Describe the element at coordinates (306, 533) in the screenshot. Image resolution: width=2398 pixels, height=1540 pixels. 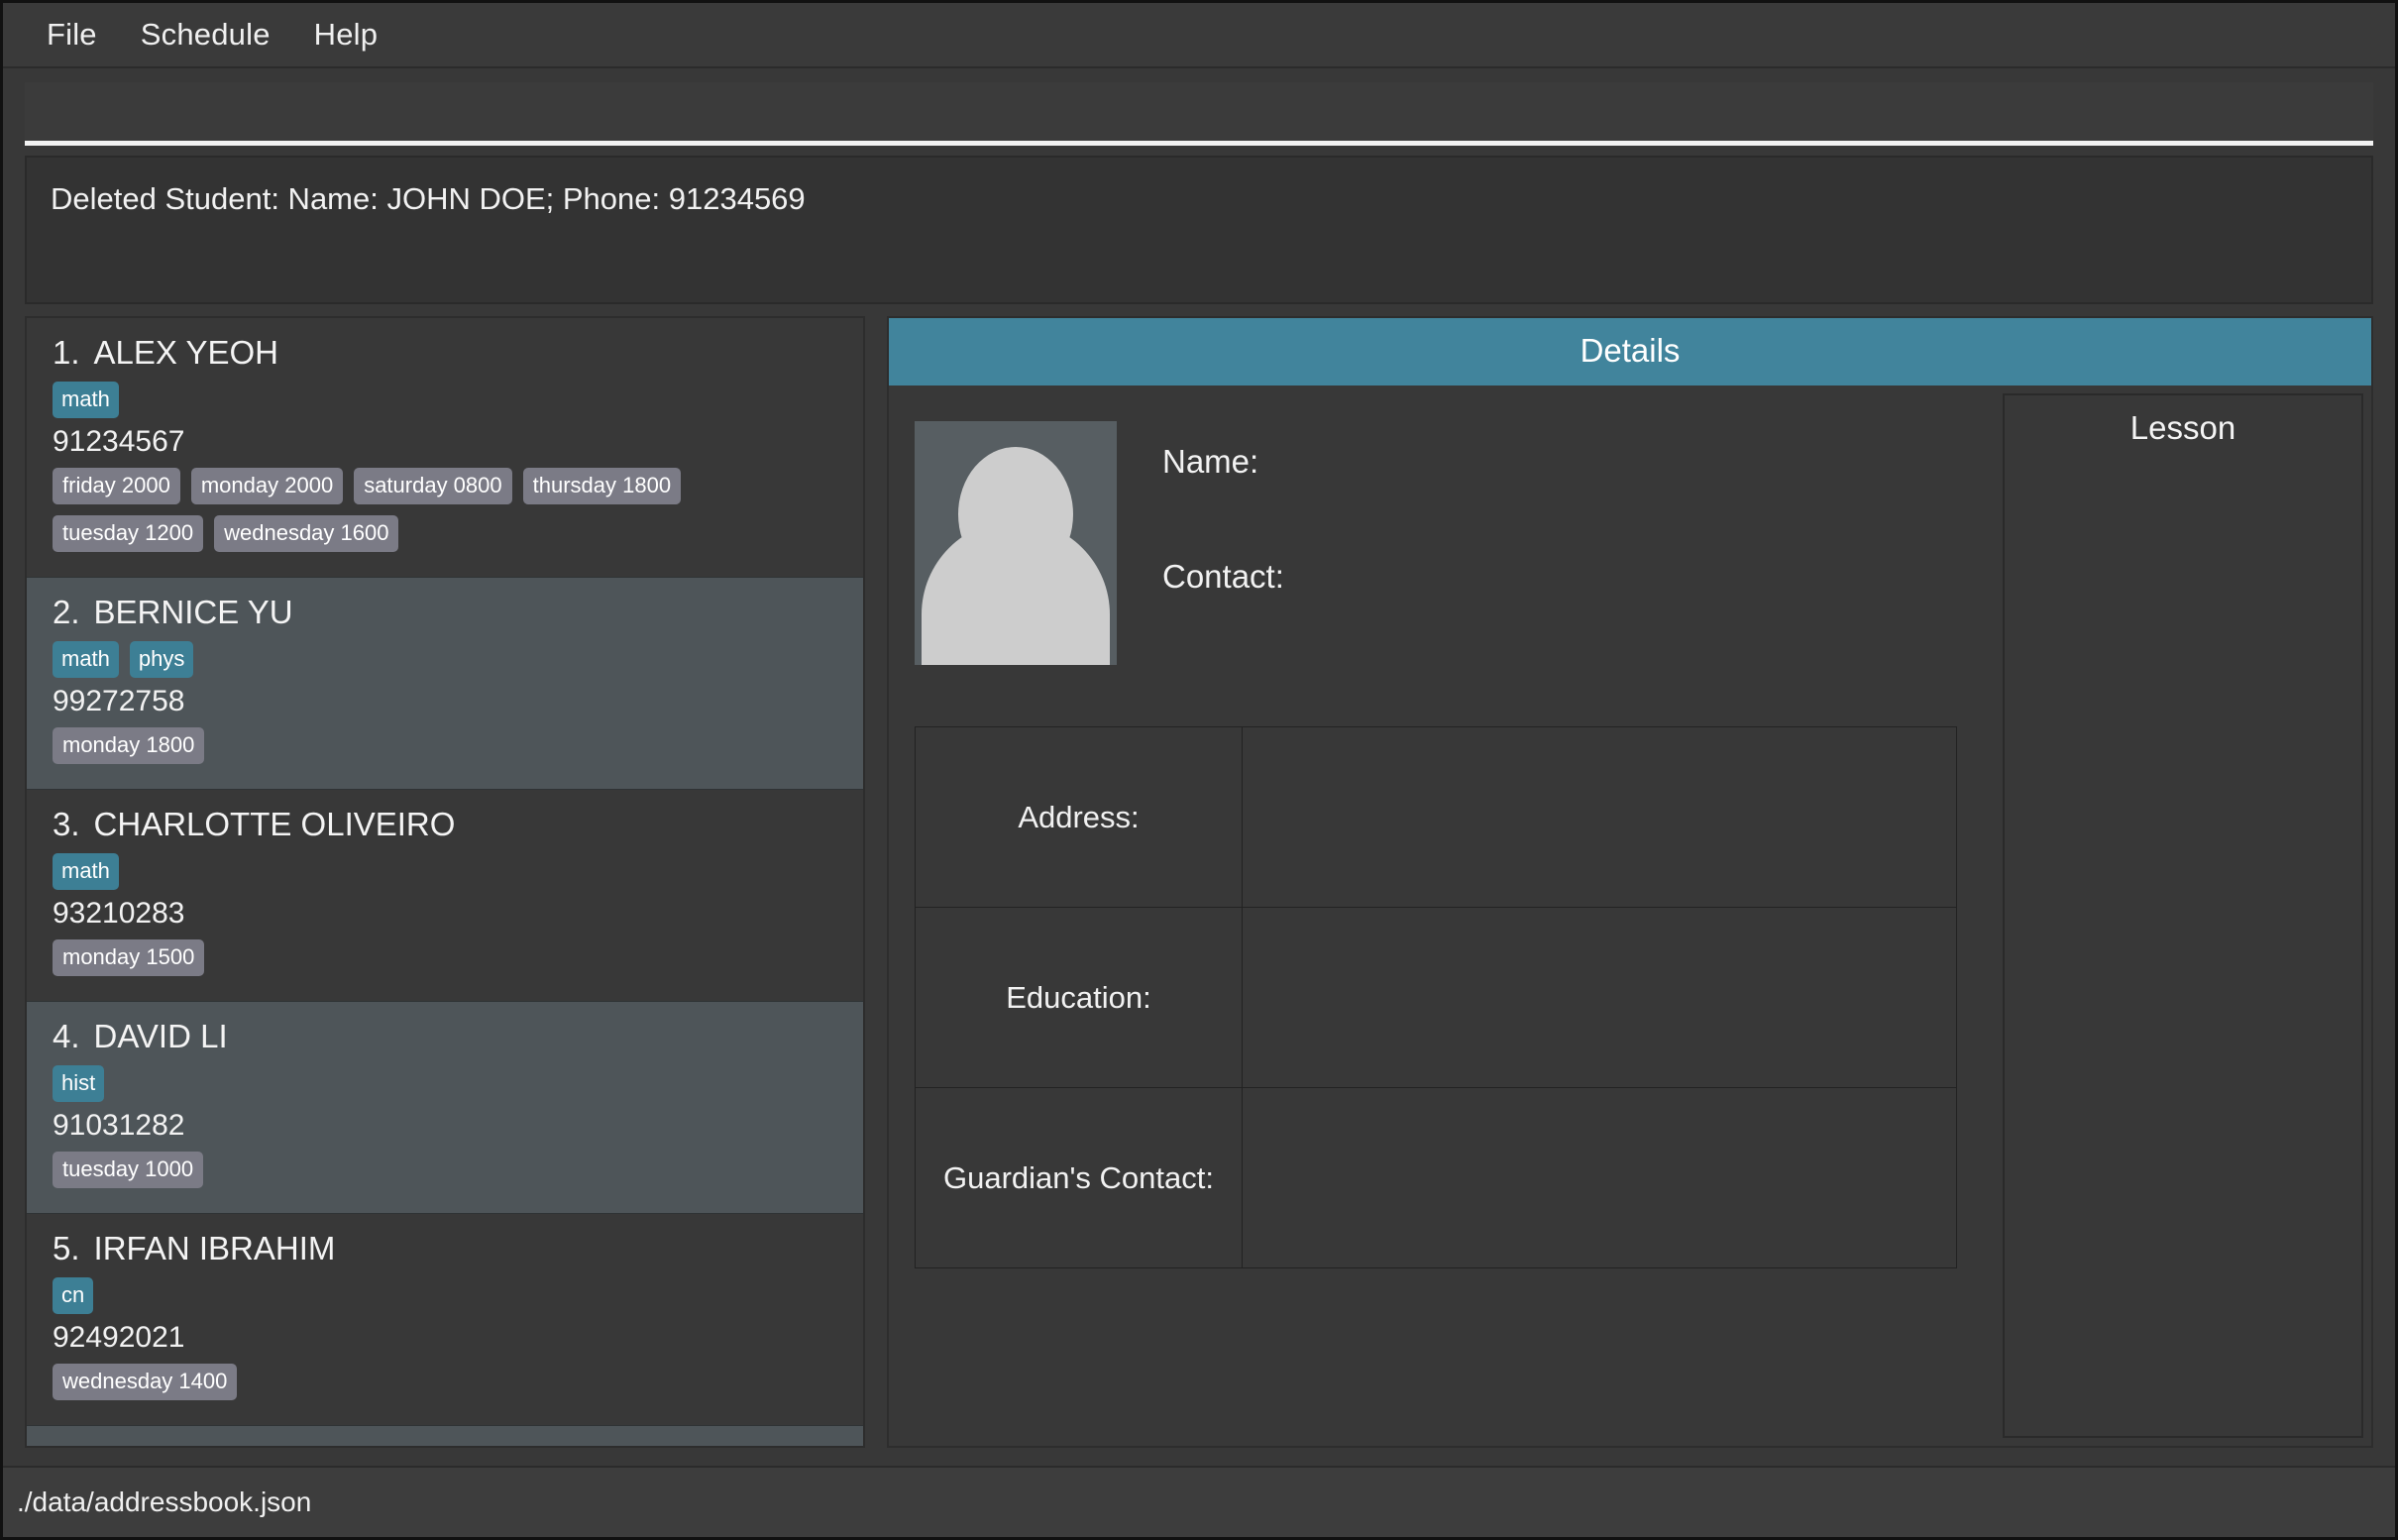
I see `schedule-tag: wednesday 1600` at that location.